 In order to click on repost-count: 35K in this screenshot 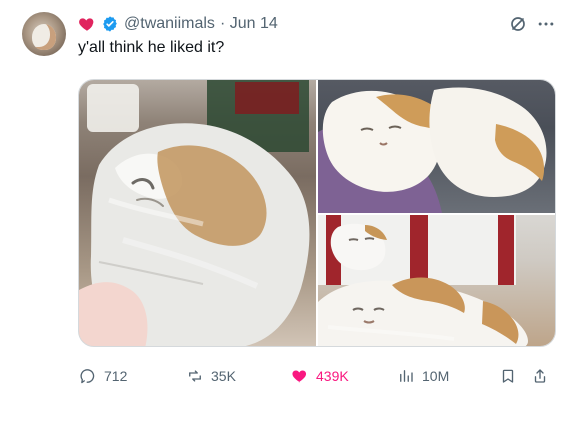, I will do `click(223, 376)`.